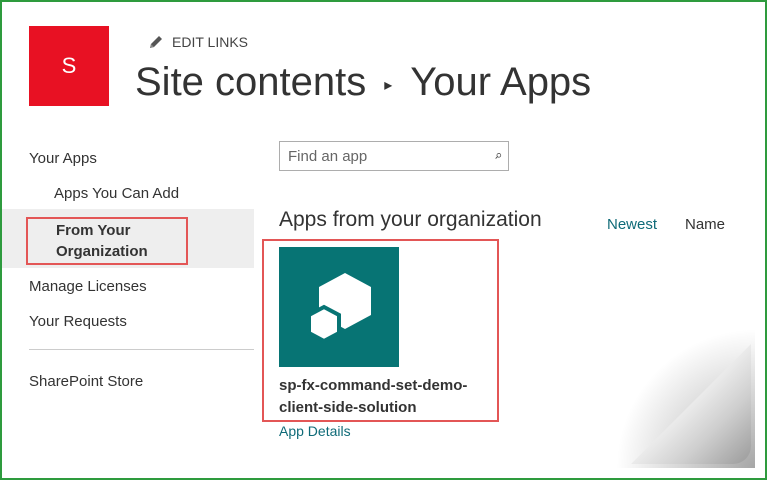 The image size is (767, 480). I want to click on edit-links-label: EDIT LINKS, so click(210, 42).